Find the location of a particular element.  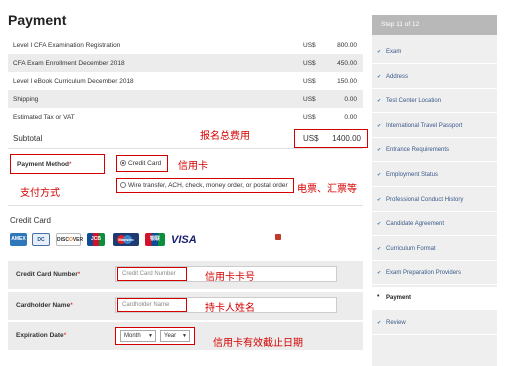

step-label: Exam Preparation Providers is located at coordinates (424, 273).